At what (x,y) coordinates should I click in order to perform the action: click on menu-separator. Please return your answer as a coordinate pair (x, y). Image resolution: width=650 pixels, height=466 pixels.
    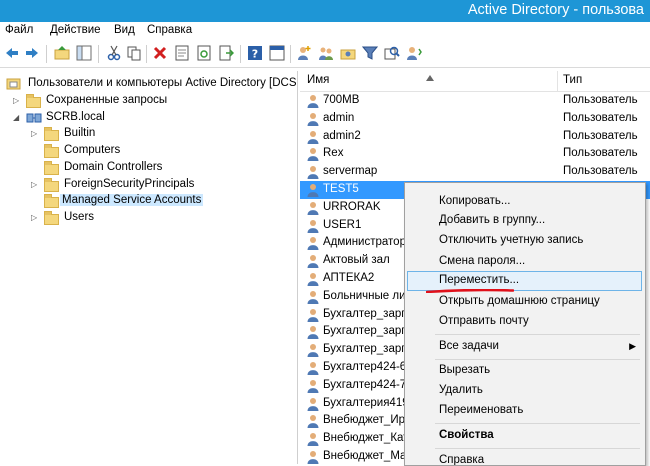
    Looking at the image, I should click on (537, 334).